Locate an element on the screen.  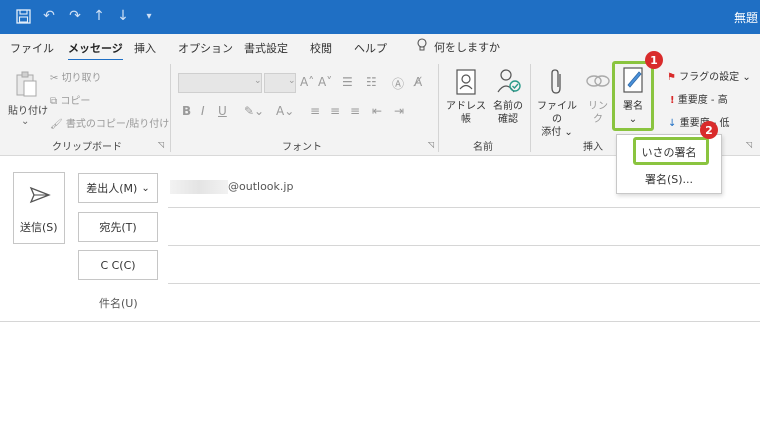
decrease-indent-icon: ⇤ is located at coordinates (377, 111).